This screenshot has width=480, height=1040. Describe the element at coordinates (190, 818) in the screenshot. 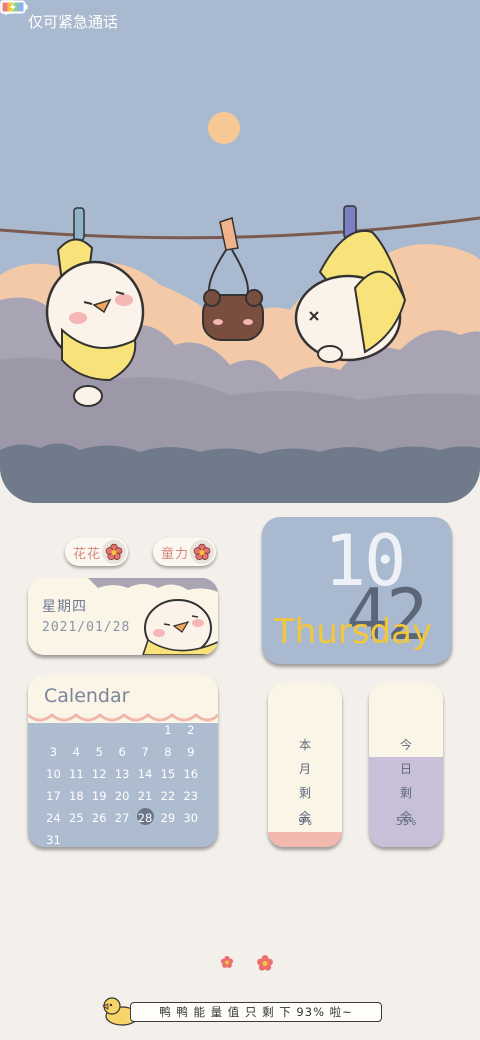

I see `calendar-day: 30` at that location.